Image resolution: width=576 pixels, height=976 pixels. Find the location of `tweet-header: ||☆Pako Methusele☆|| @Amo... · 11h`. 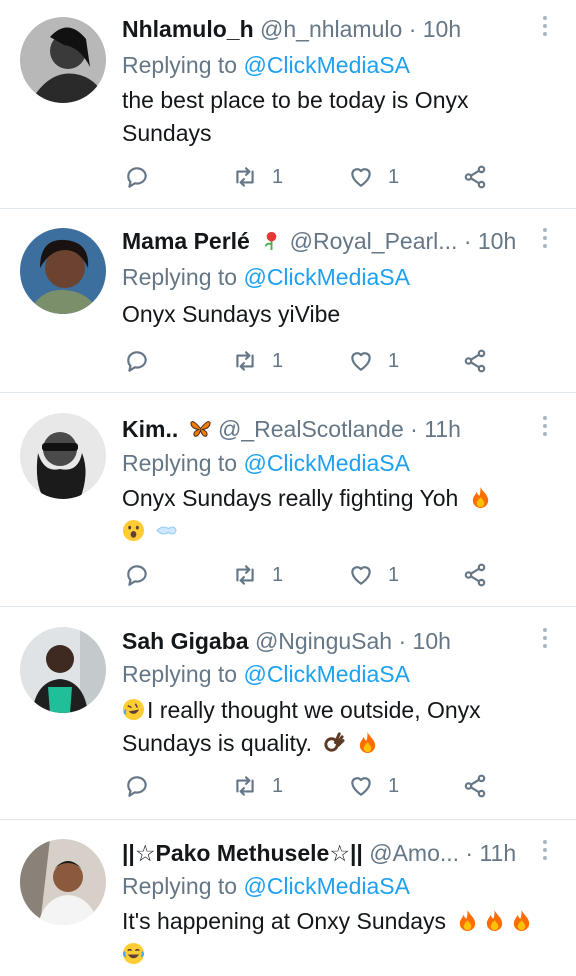

tweet-header: ||☆Pako Methusele☆|| @Amo... · 11h is located at coordinates (324, 853).